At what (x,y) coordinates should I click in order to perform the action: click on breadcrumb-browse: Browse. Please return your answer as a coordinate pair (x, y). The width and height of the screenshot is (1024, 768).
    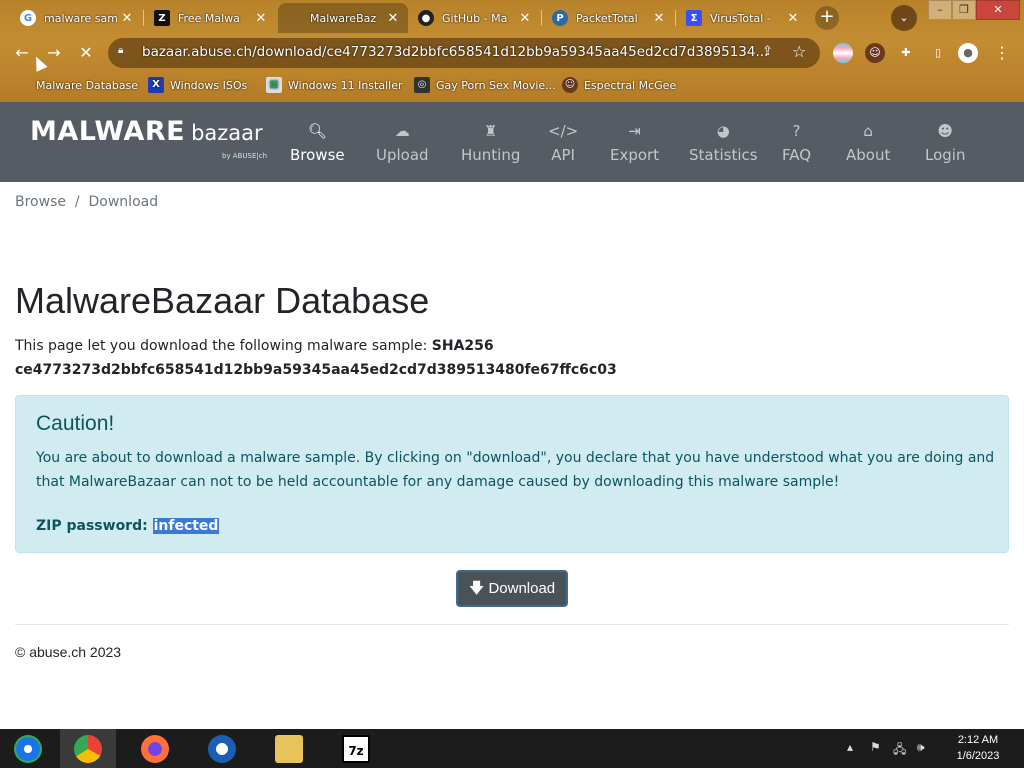
    Looking at the image, I should click on (40, 202).